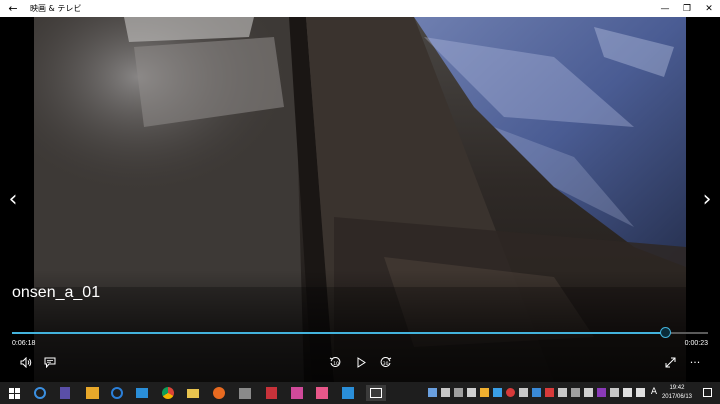  I want to click on taskbar-ie, so click(117, 393).